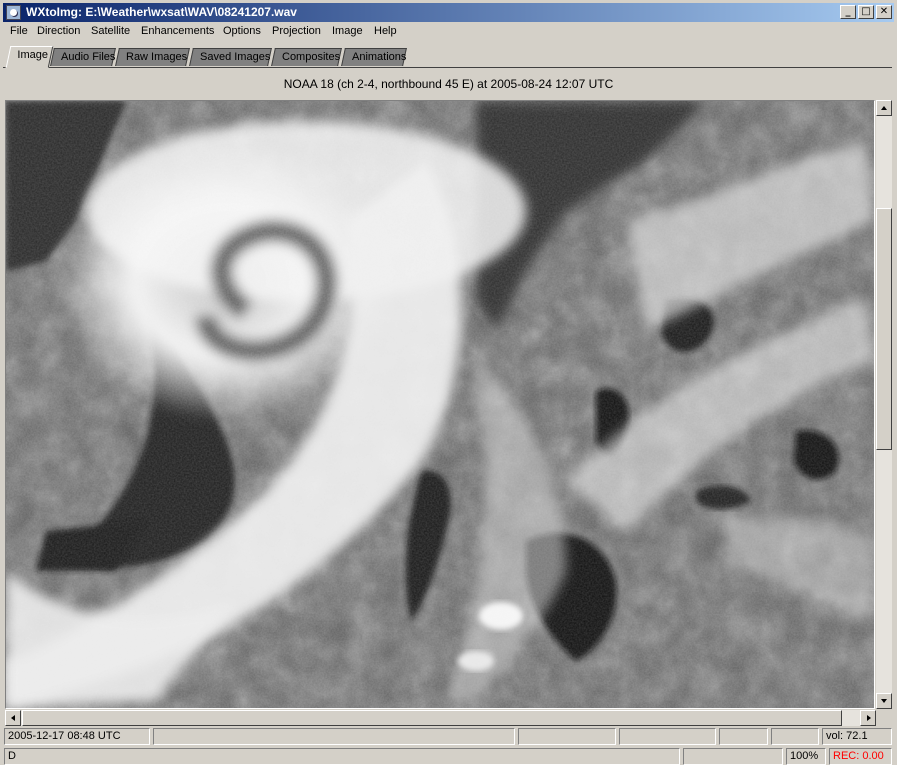 This screenshot has width=897, height=765. What do you see at coordinates (857, 736) in the screenshot?
I see `status-volume: vol: 72.1` at bounding box center [857, 736].